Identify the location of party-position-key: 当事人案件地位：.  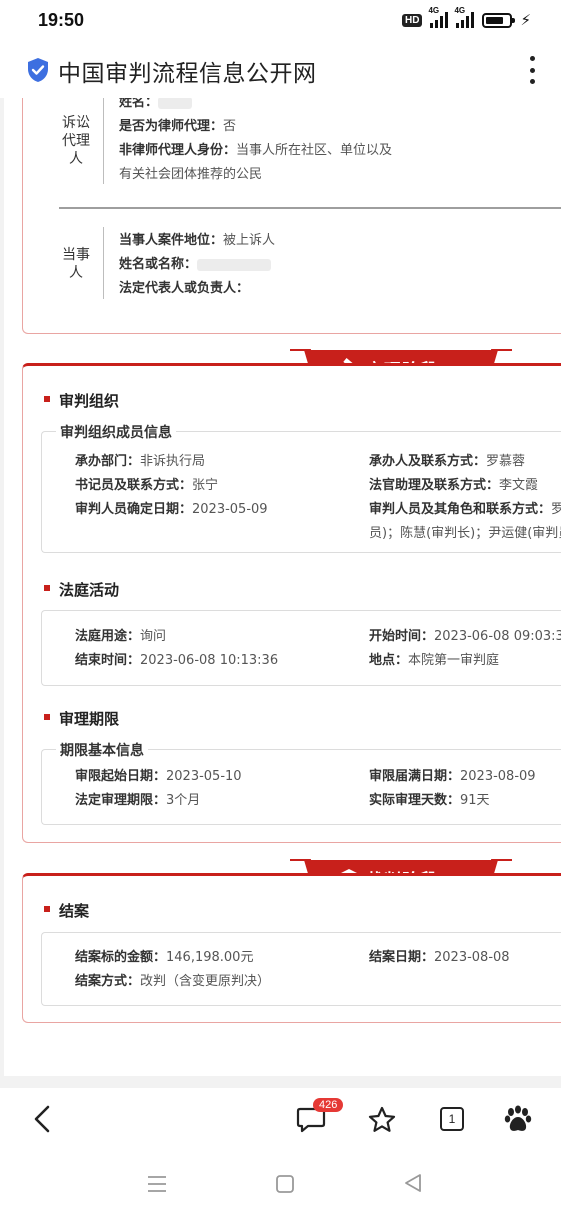
(171, 240).